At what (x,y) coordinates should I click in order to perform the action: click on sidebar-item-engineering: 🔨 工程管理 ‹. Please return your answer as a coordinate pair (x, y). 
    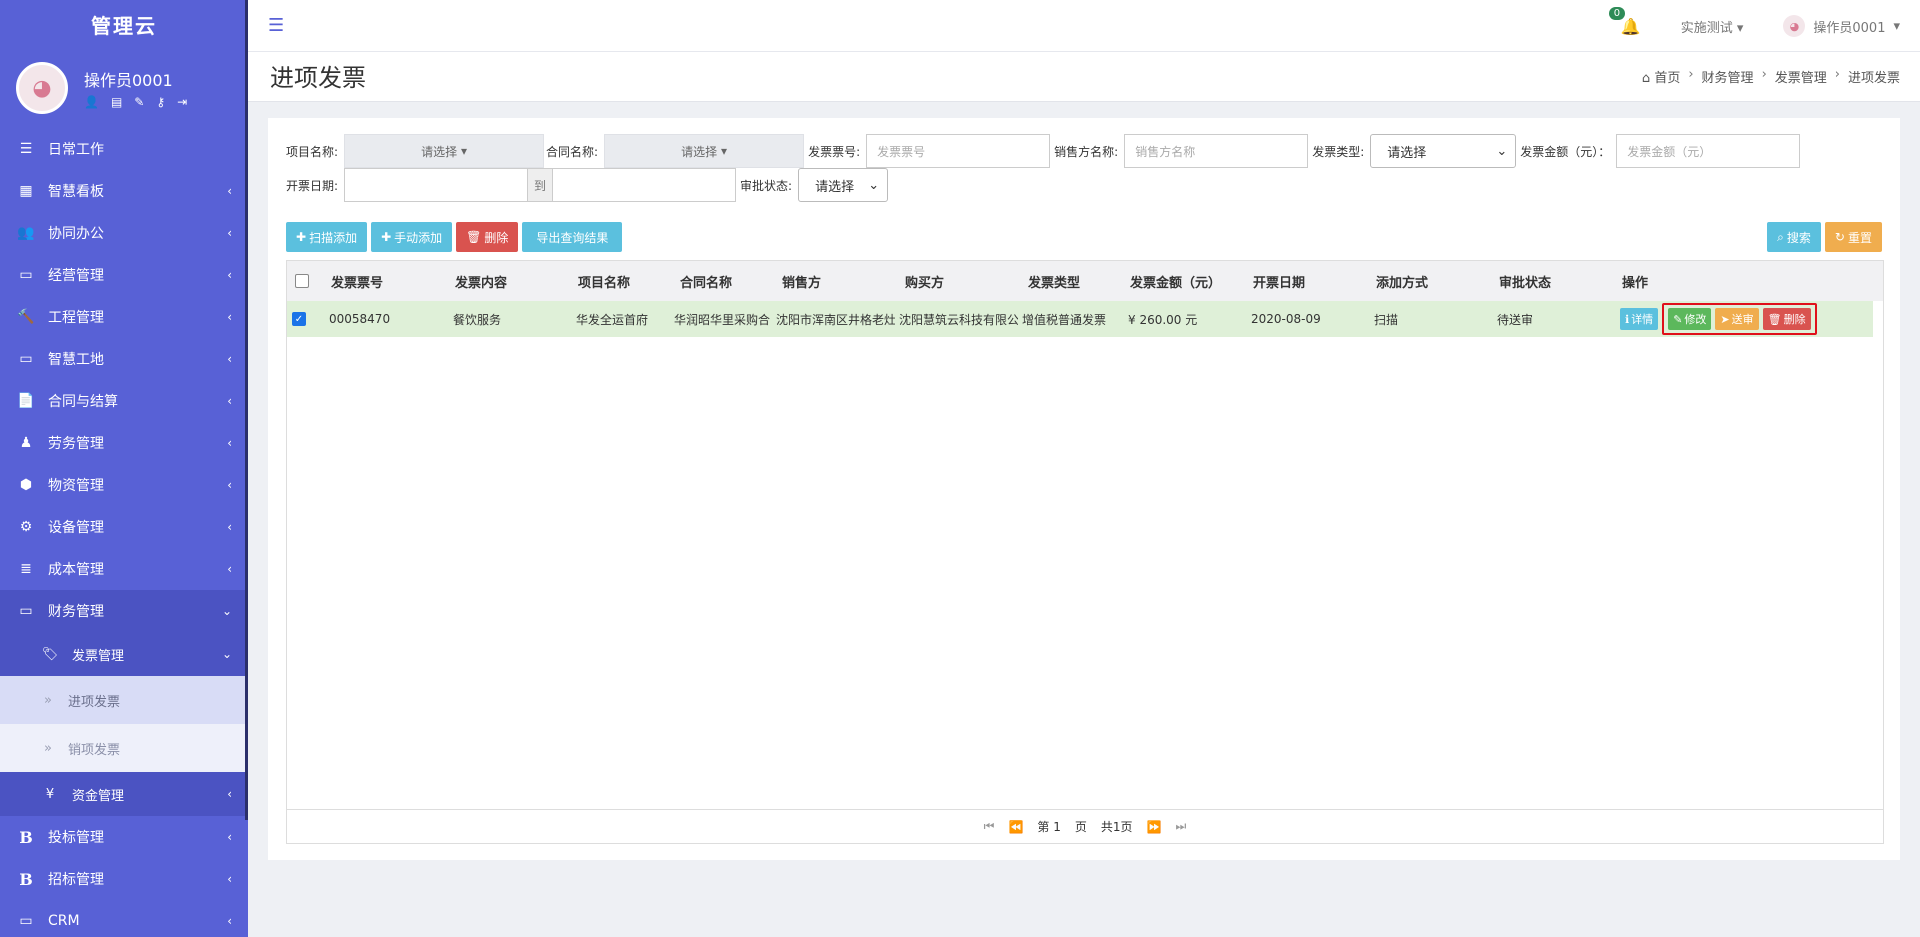
    Looking at the image, I should click on (124, 317).